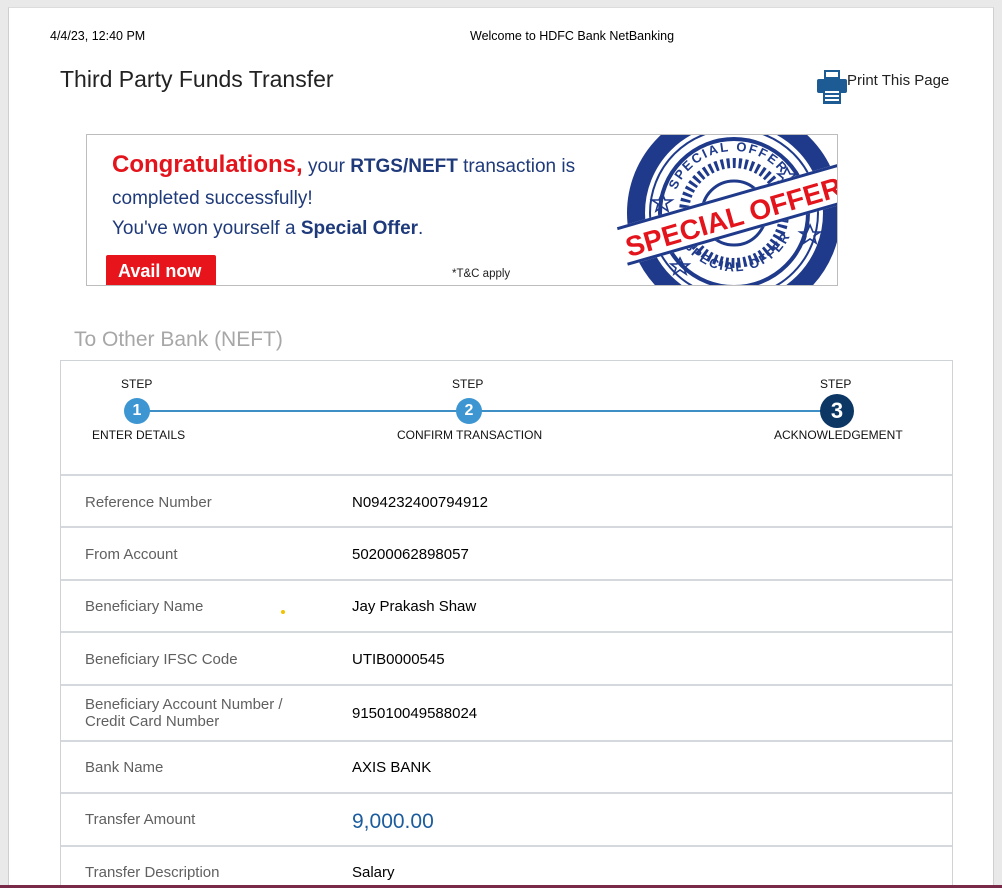 The height and width of the screenshot is (888, 1002). Describe the element at coordinates (468, 384) in the screenshot. I see `step-2-word: STEP` at that location.